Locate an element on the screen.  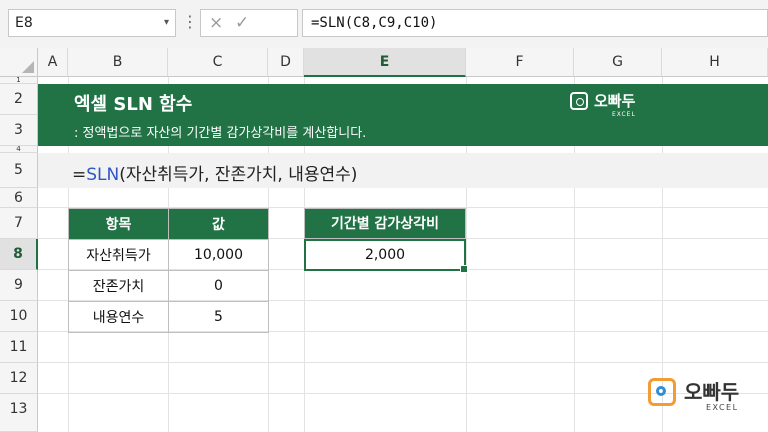
table-cell: 잔존가치 is located at coordinates (118, 286).